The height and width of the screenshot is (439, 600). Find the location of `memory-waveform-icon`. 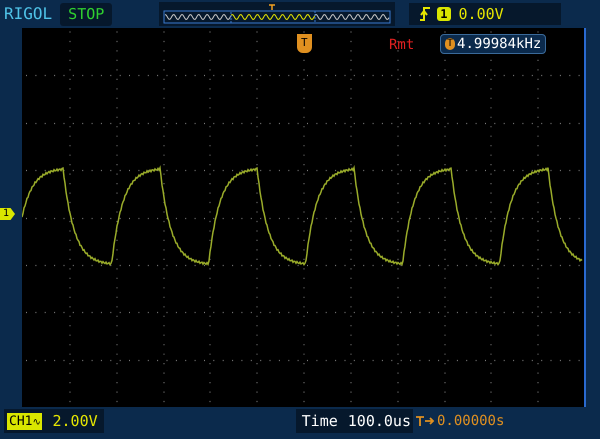

memory-waveform-icon is located at coordinates (277, 14).